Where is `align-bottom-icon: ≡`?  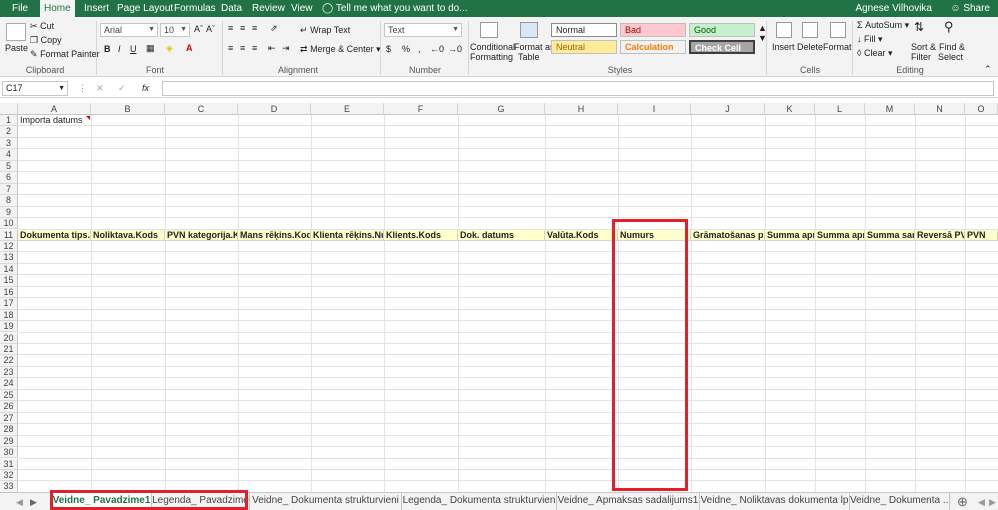
align-bottom-icon: ≡ is located at coordinates (254, 28).